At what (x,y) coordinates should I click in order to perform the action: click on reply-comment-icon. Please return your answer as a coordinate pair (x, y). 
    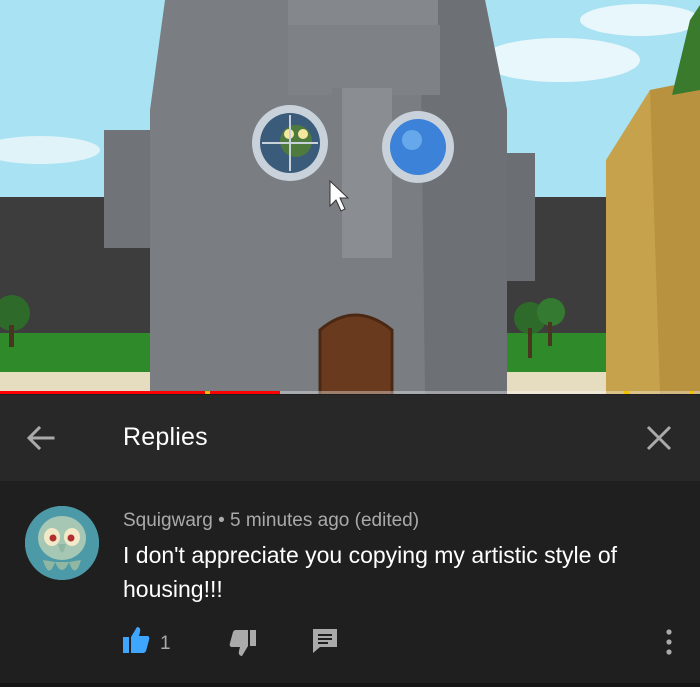
    Looking at the image, I should click on (325, 641).